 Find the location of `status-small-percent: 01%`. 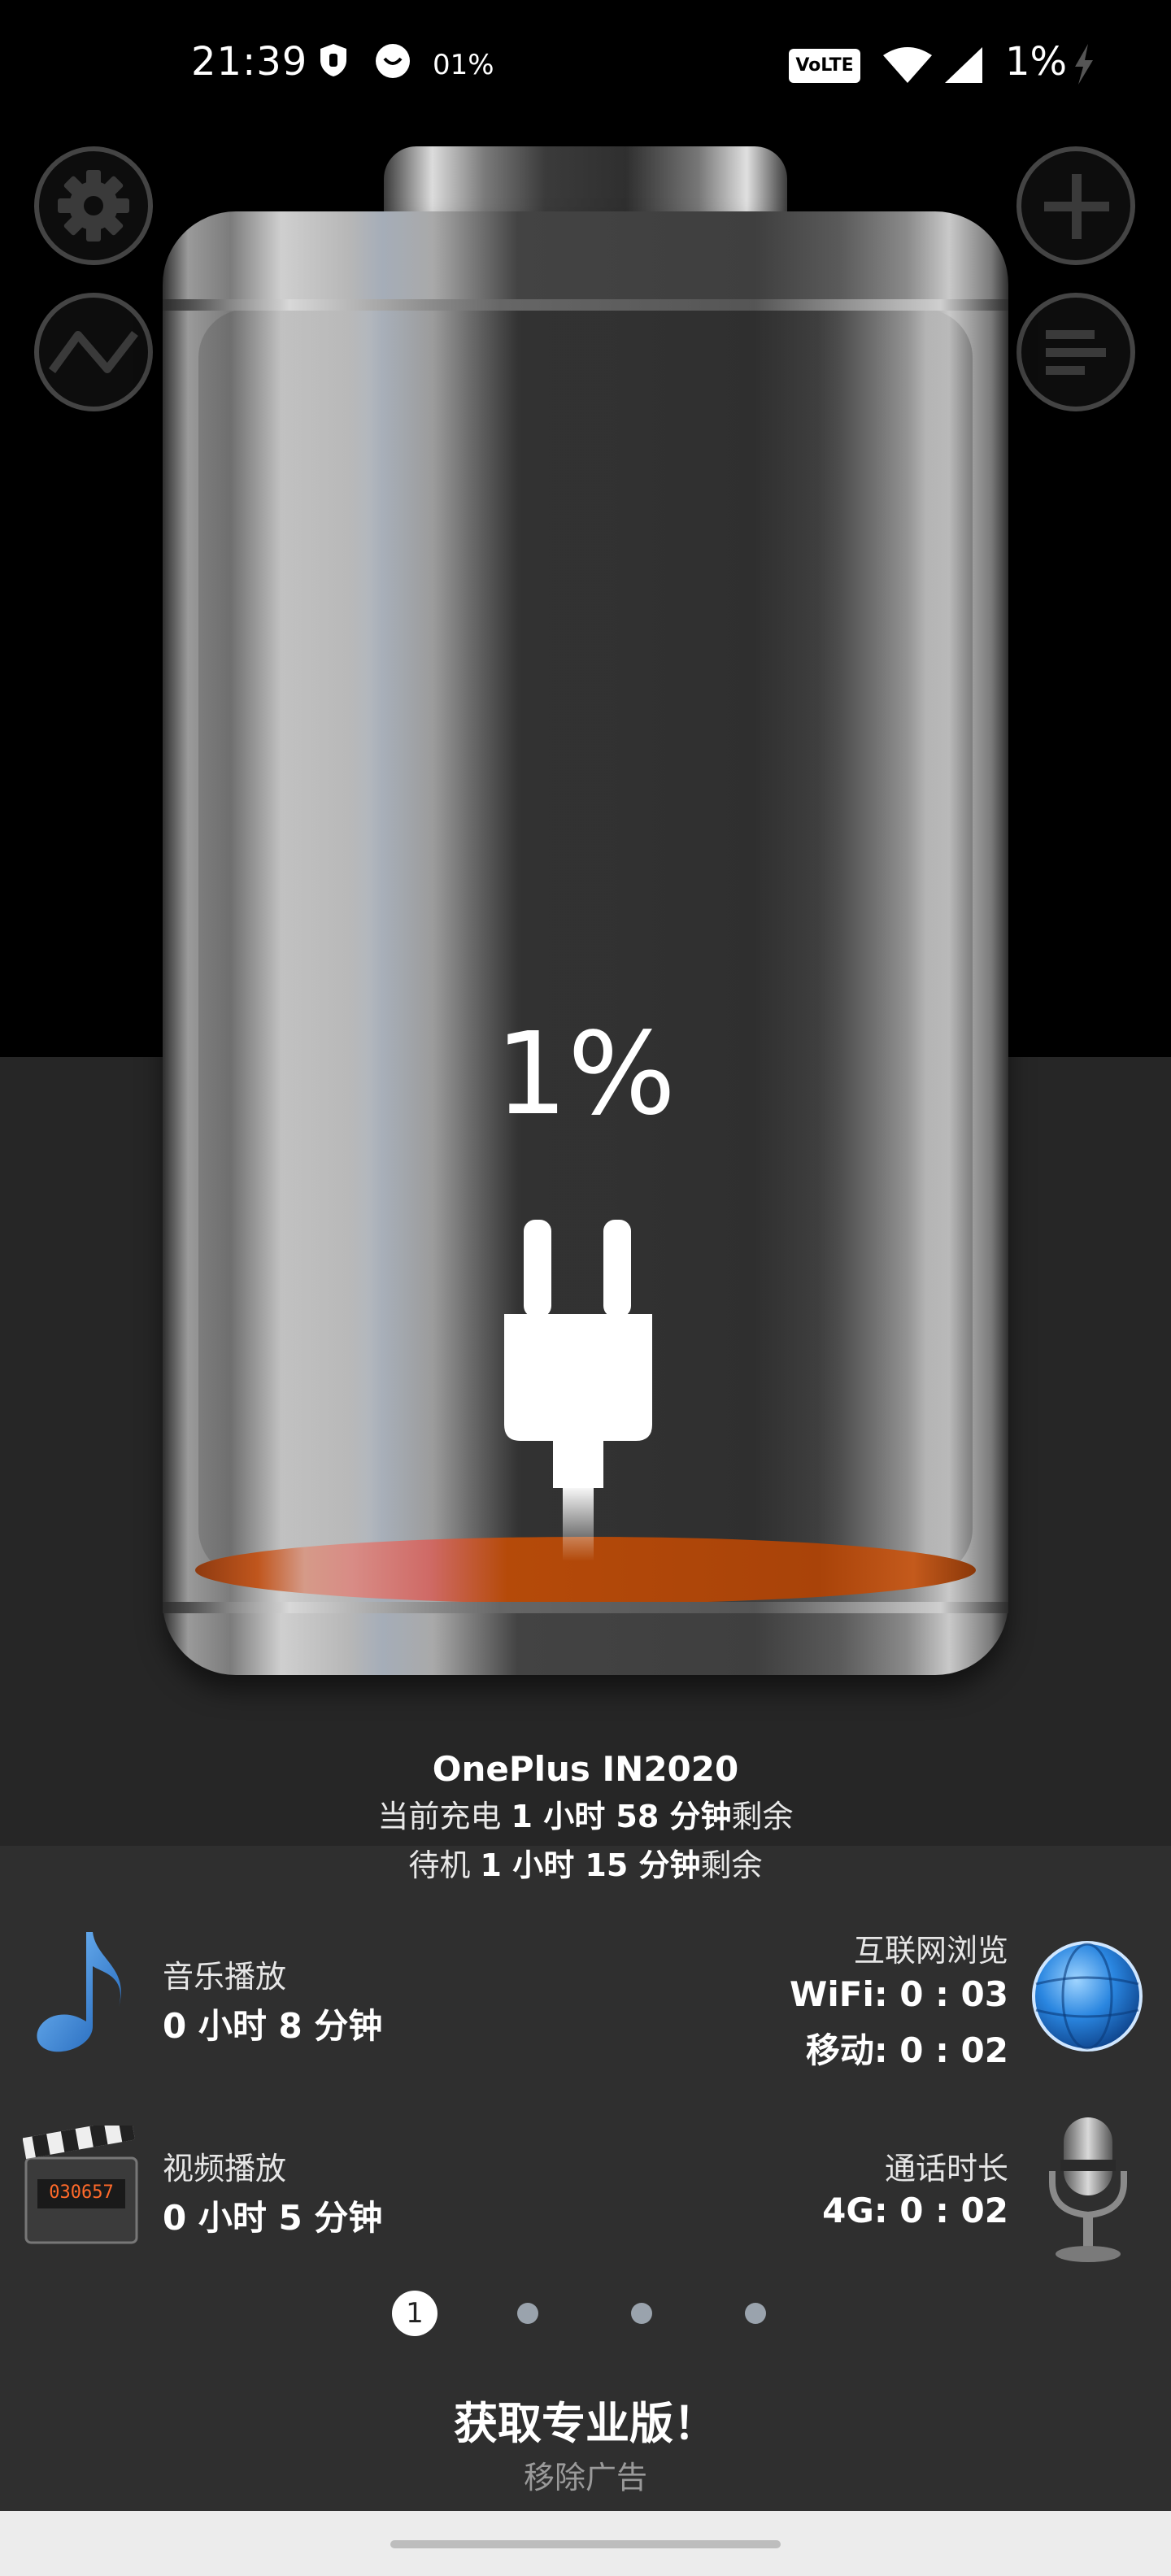

status-small-percent: 01% is located at coordinates (464, 65).